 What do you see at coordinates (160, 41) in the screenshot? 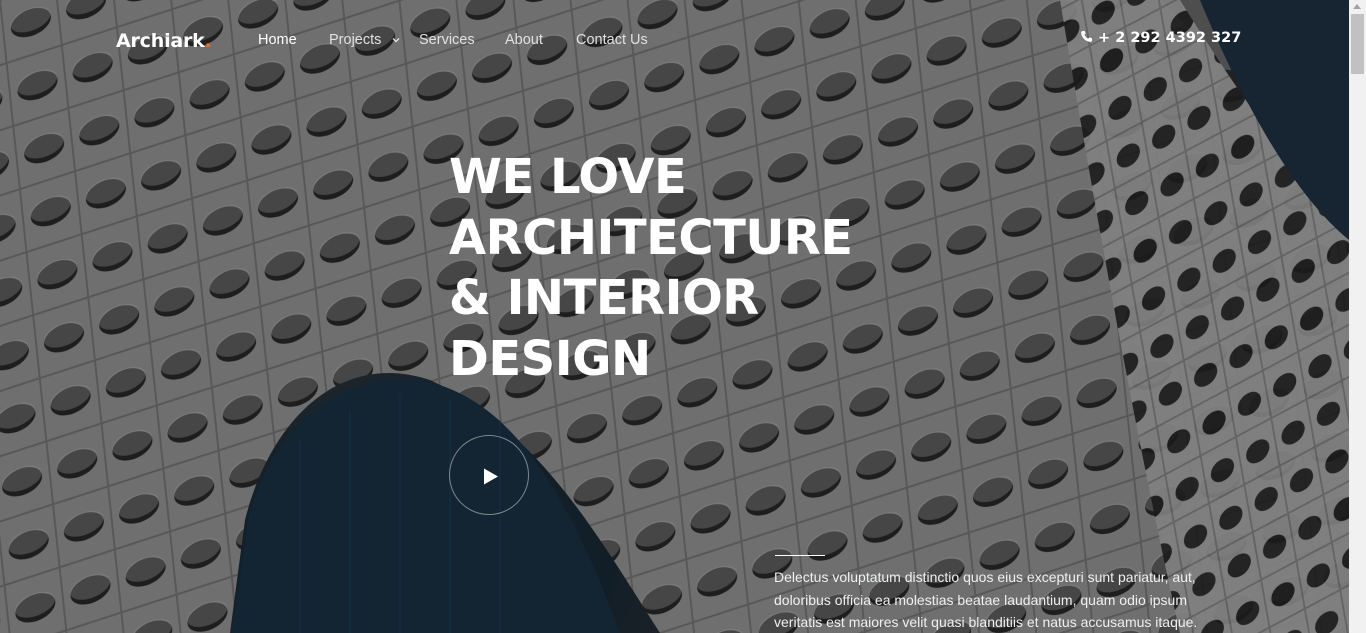
I see `brand-name: Archiark` at bounding box center [160, 41].